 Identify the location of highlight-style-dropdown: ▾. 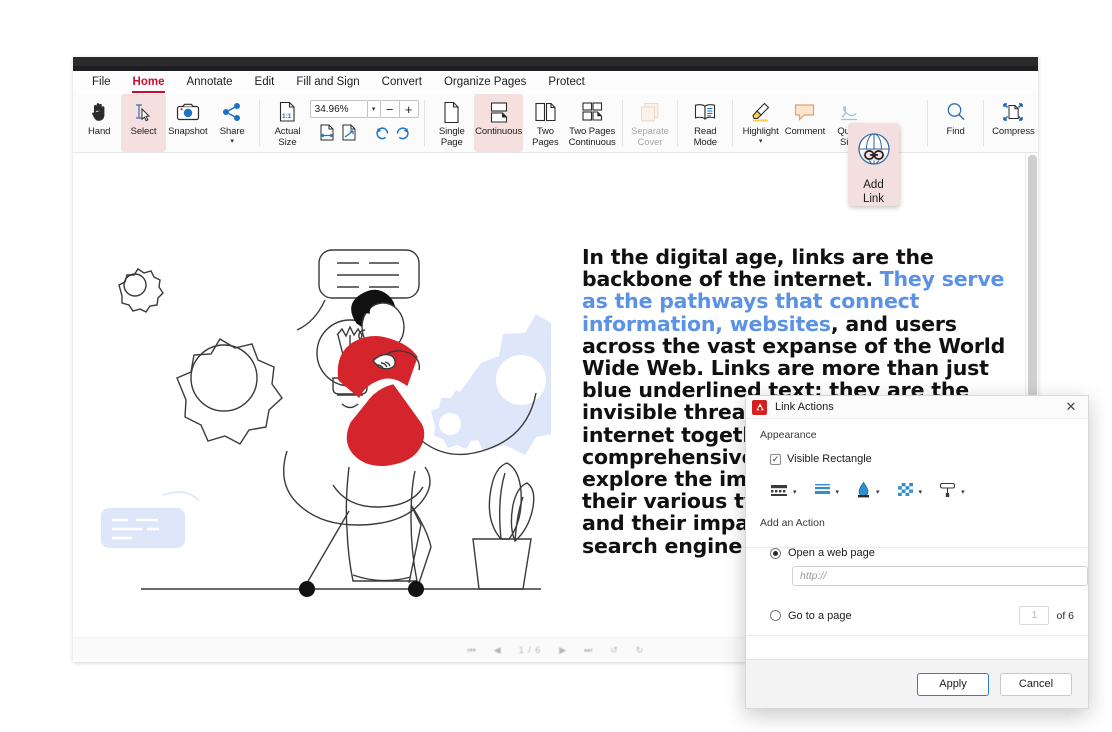
(952, 492).